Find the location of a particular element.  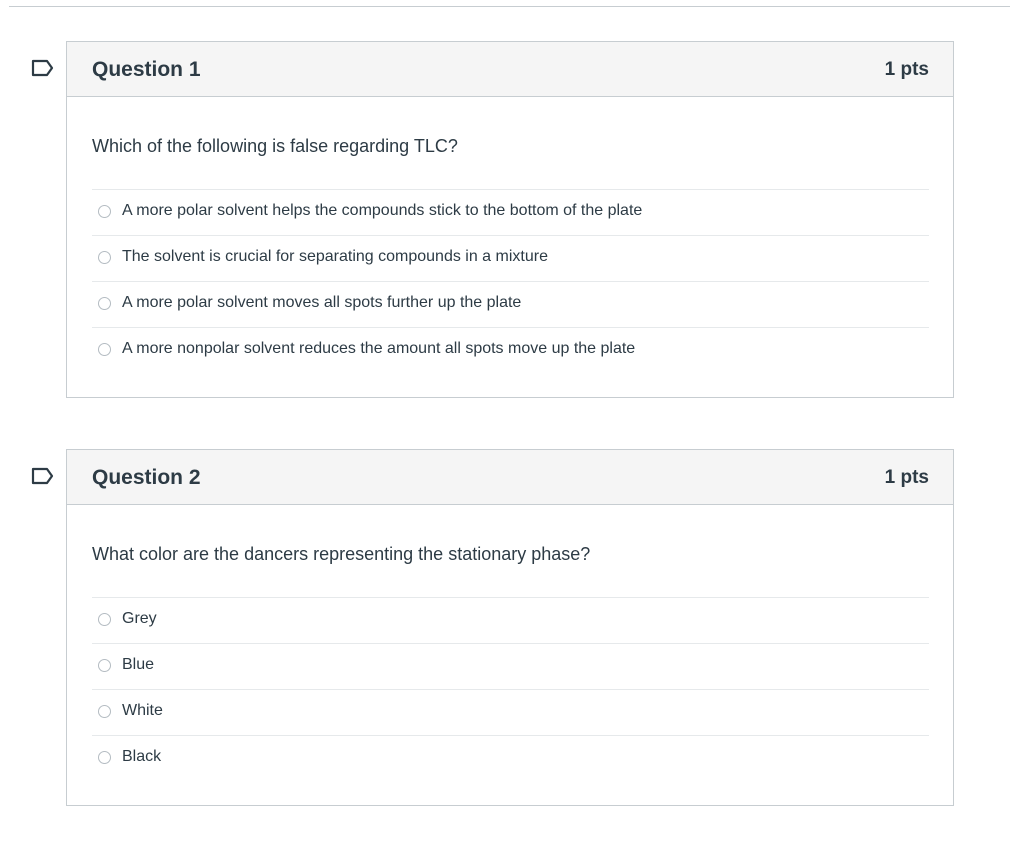

answer-option: White is located at coordinates (510, 713).